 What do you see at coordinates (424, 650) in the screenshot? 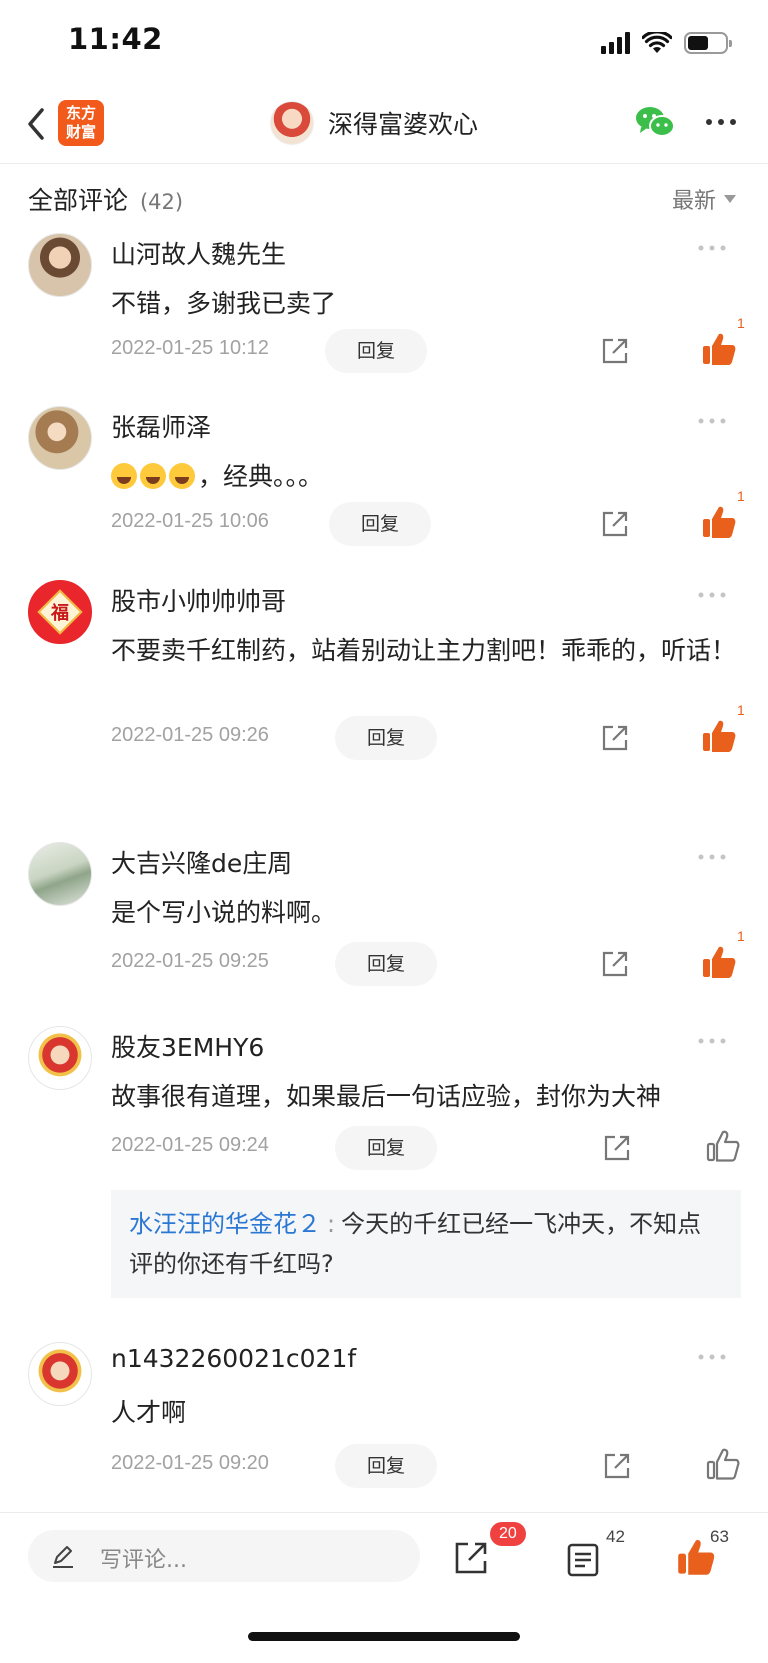
I see `comment-text: 不要卖千红制药，站着别动让主力割吧！乖乖的，听话！` at bounding box center [424, 650].